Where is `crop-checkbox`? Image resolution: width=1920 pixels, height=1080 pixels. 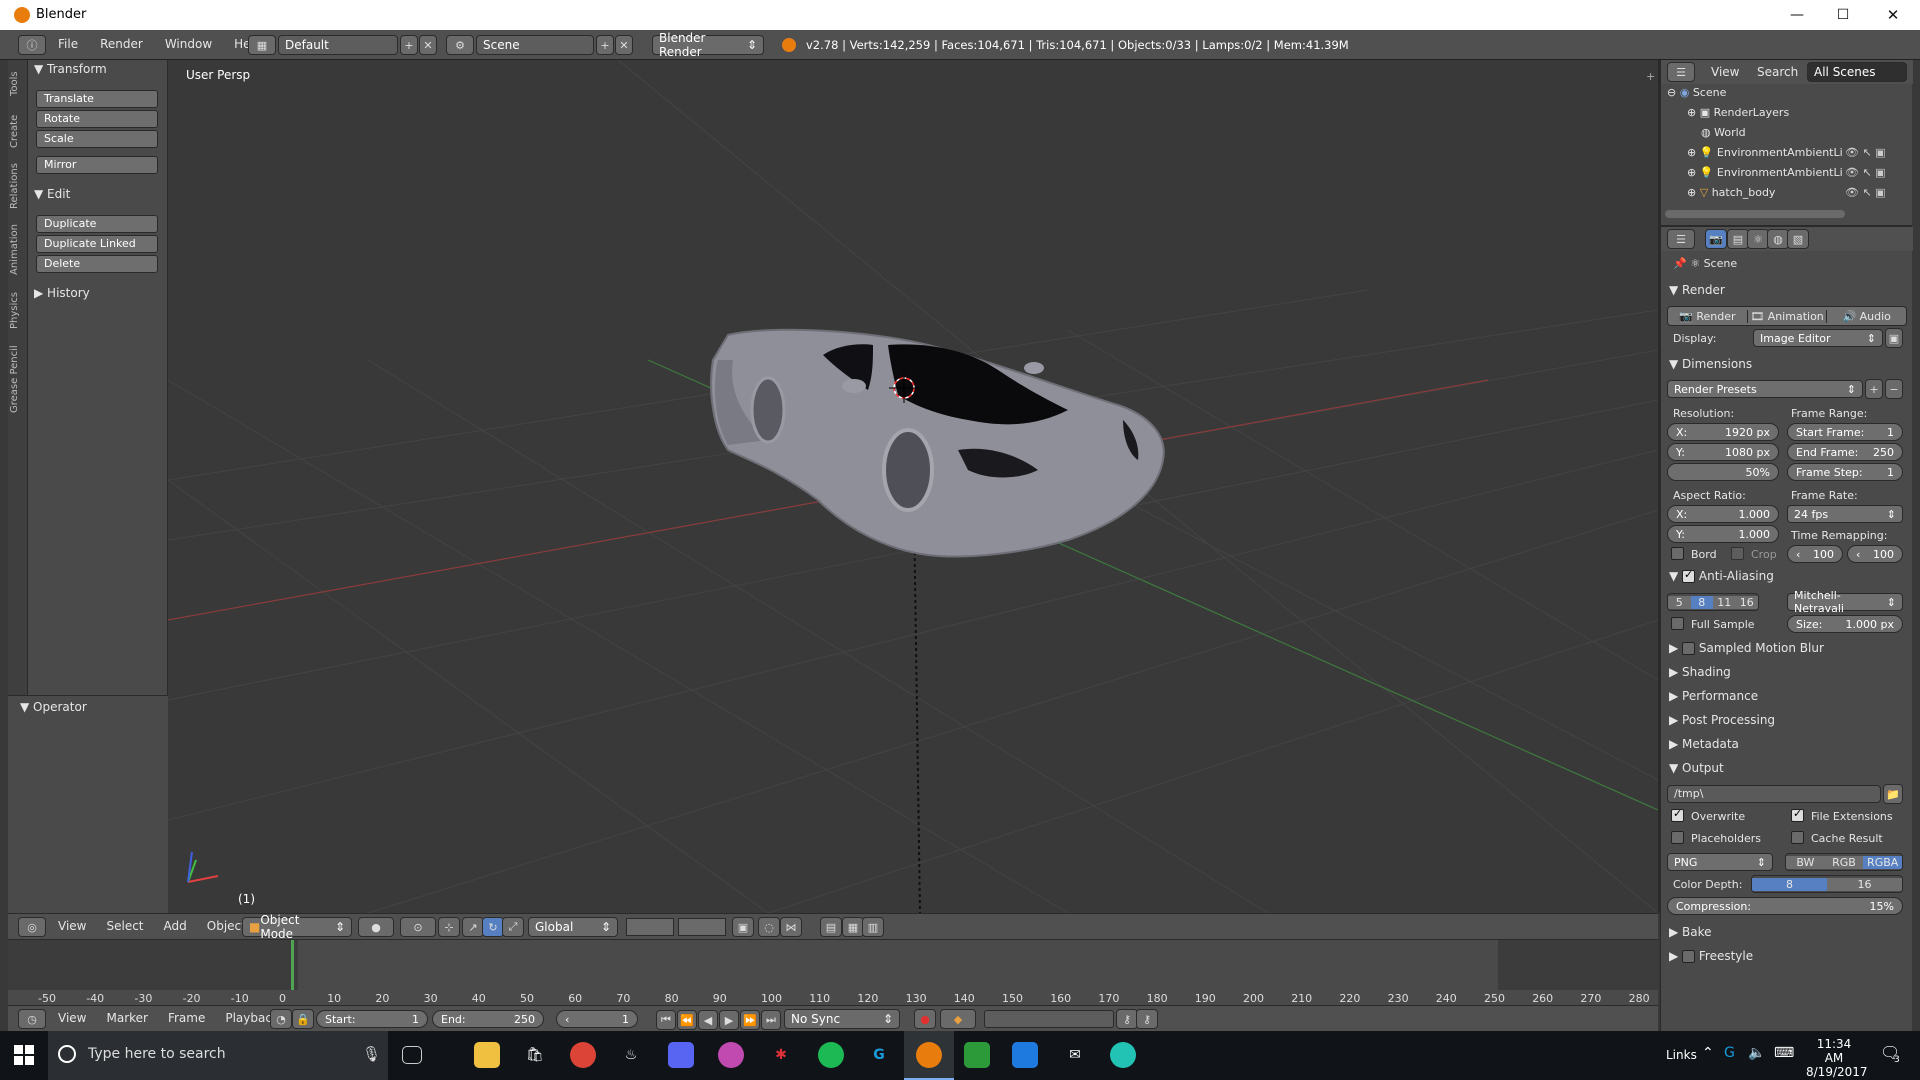 crop-checkbox is located at coordinates (1737, 553).